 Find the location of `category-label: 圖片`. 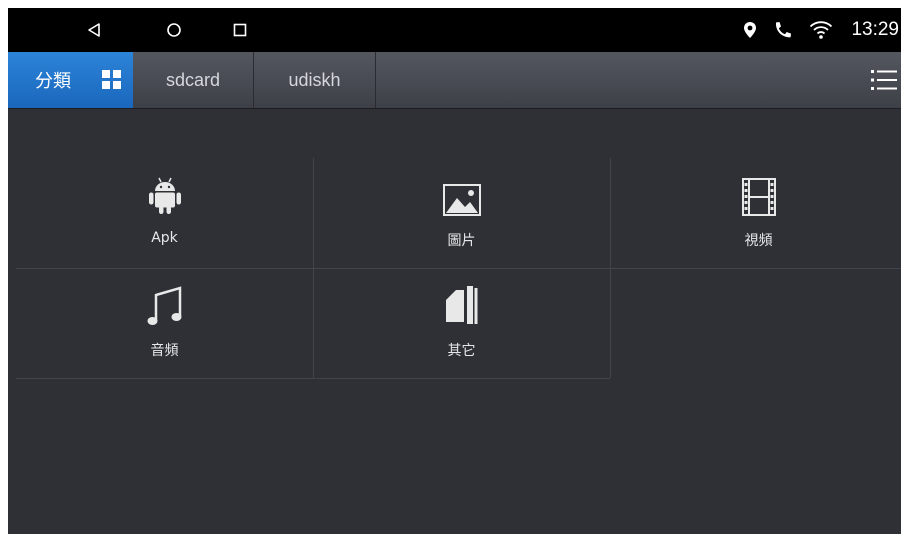

category-label: 圖片 is located at coordinates (461, 241).